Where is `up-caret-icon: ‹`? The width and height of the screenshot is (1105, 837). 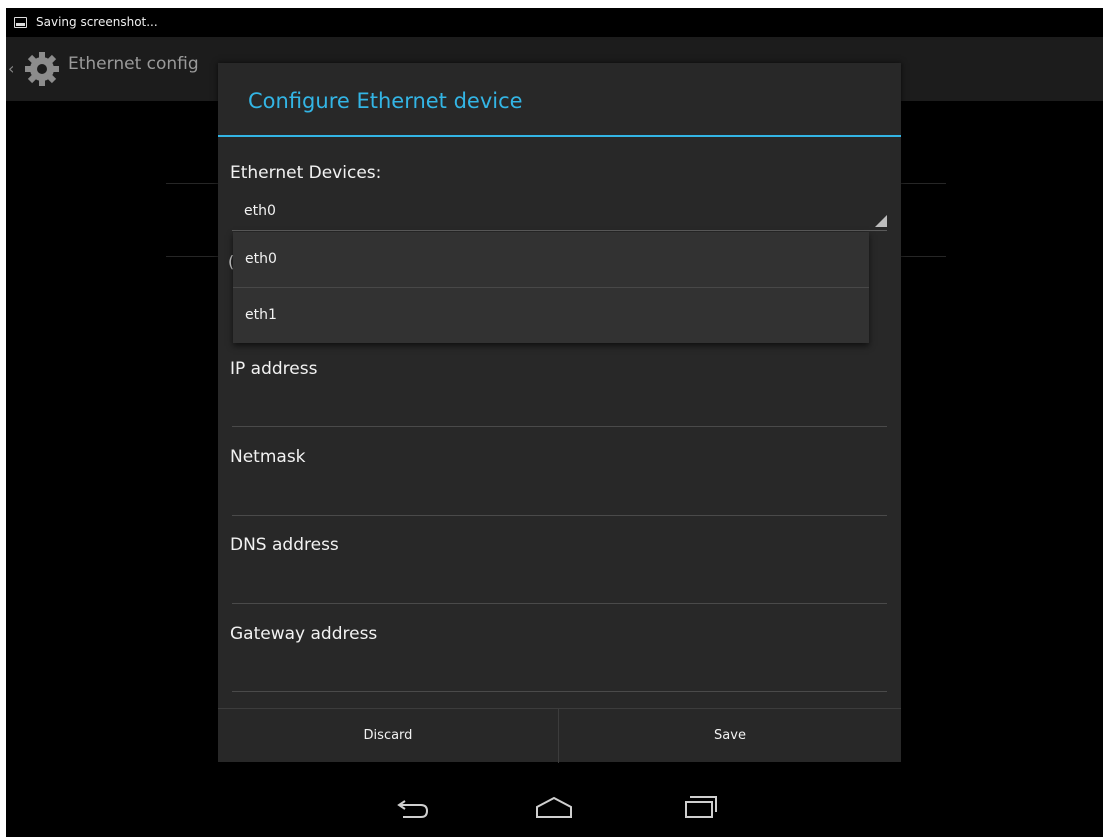 up-caret-icon: ‹ is located at coordinates (11, 68).